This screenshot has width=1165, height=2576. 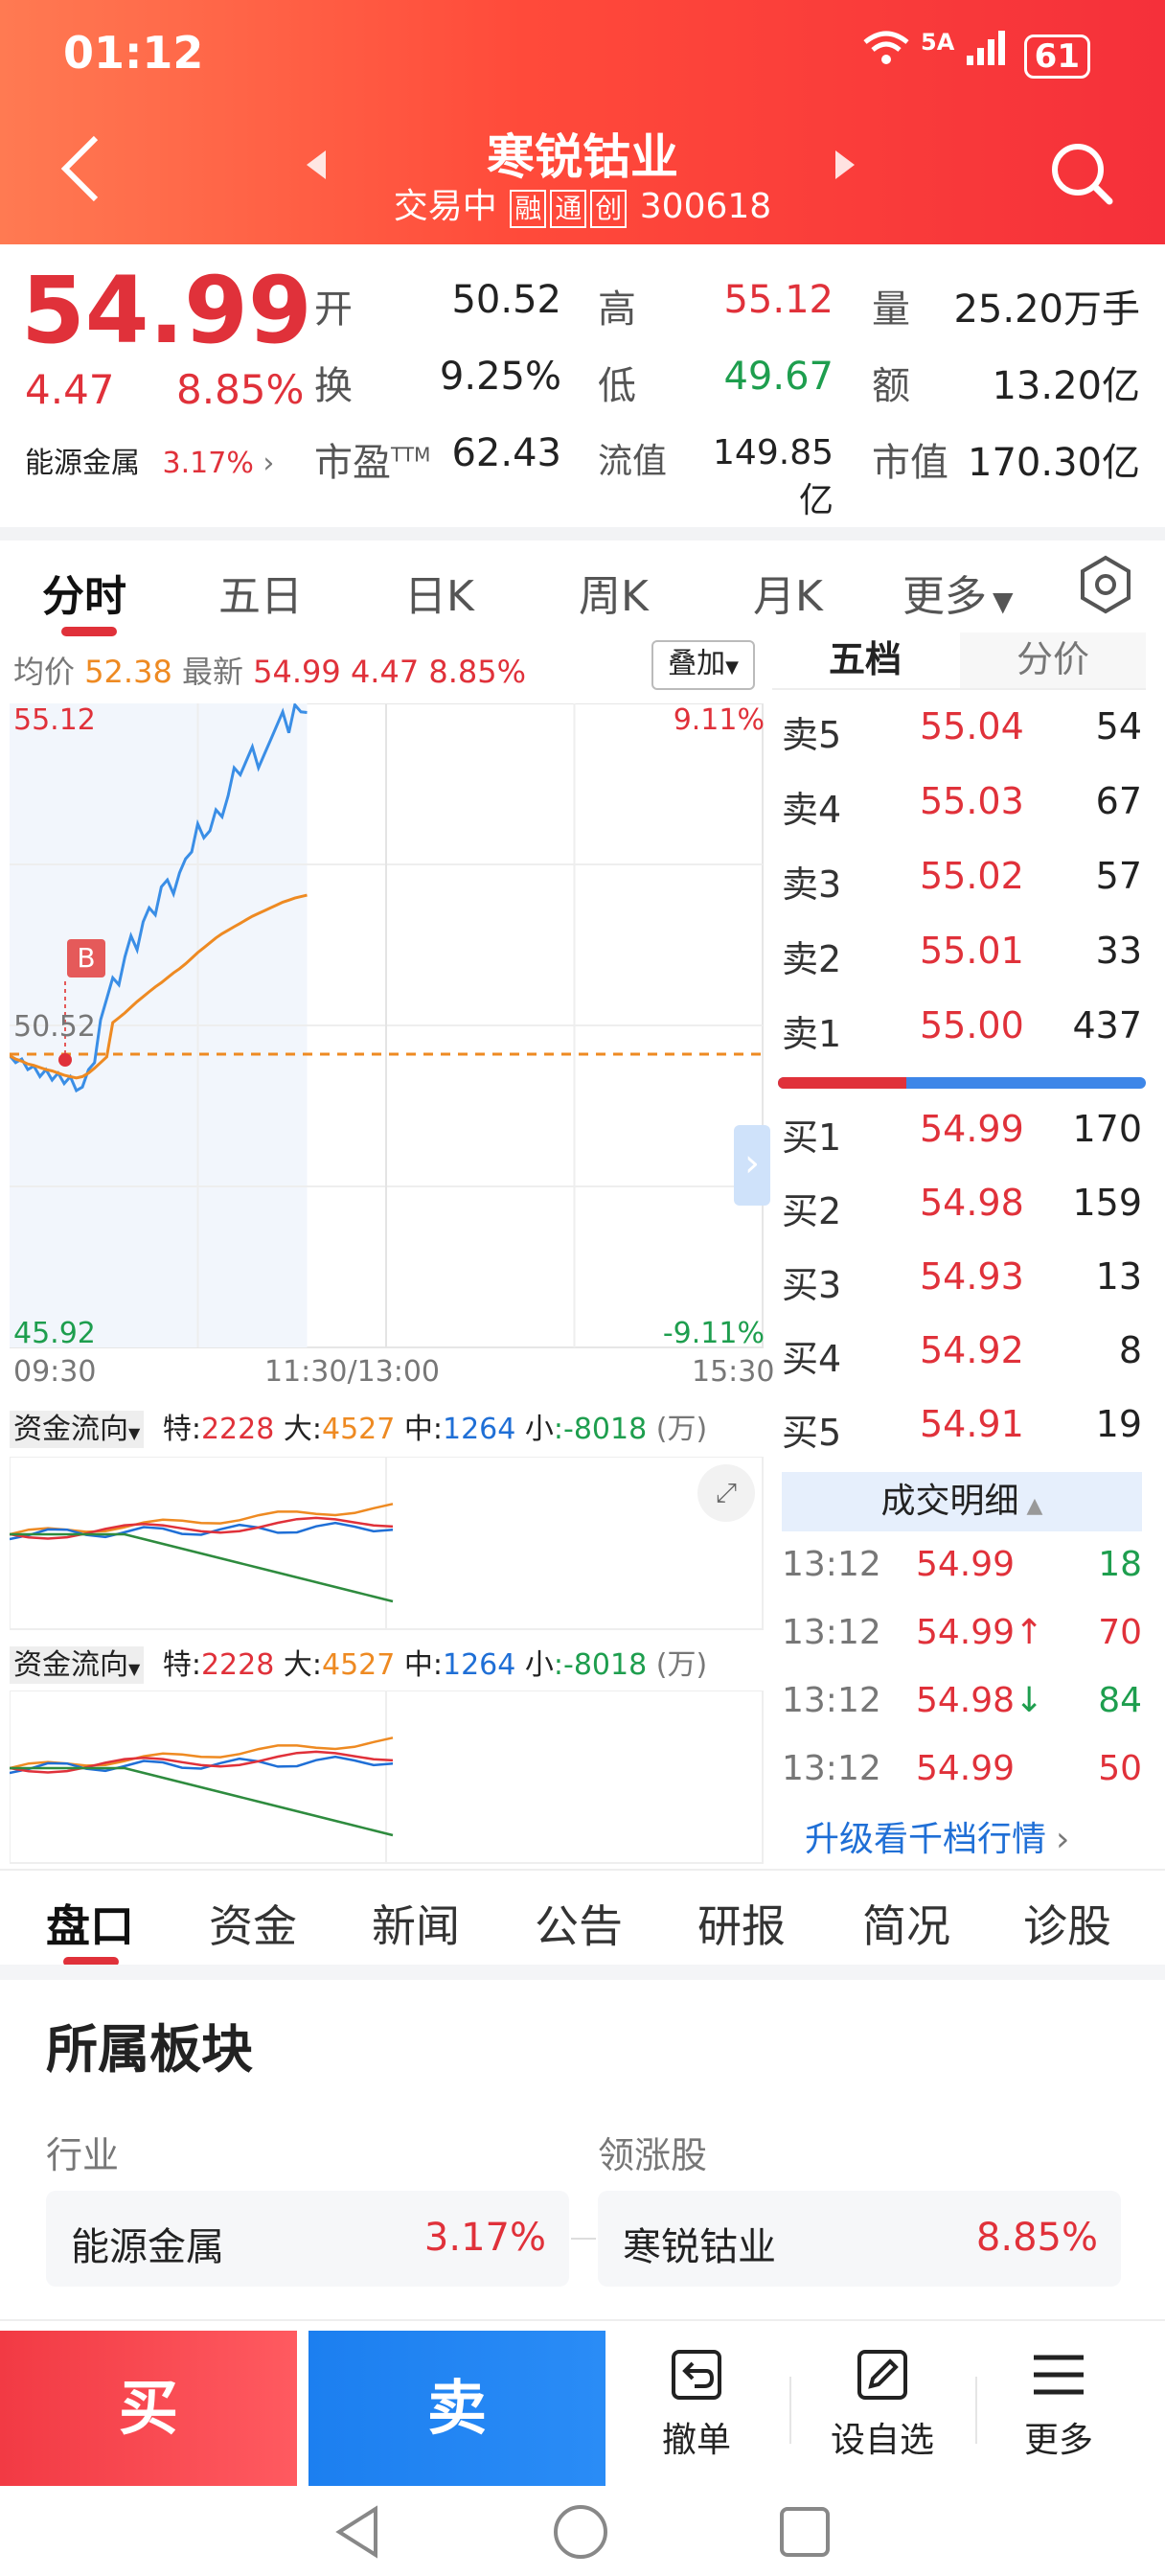 I want to click on nav-recents-button, so click(x=805, y=2533).